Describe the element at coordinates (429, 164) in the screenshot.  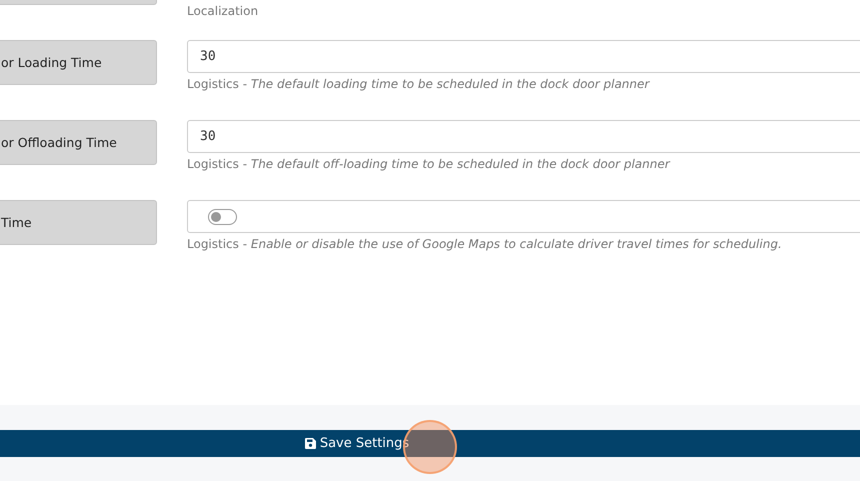
I see `setting-hint: Logistics - The default off-loading time to be scheduled in the dock door planner` at that location.